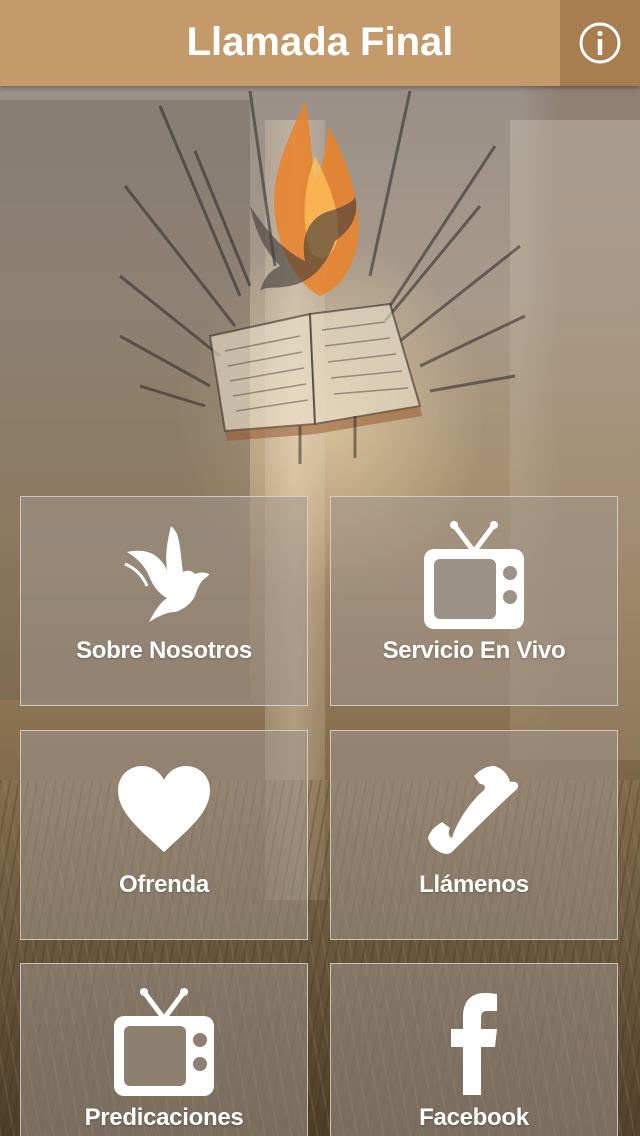 The width and height of the screenshot is (640, 1136). Describe the element at coordinates (164, 1117) in the screenshot. I see `tile-label: Predicaciones` at that location.